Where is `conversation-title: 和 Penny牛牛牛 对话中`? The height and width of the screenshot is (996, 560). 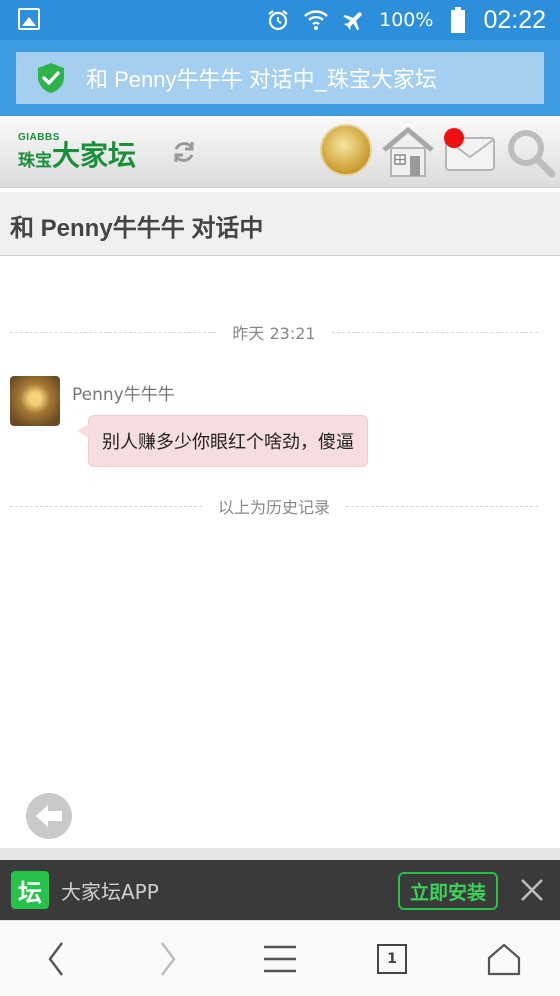
conversation-title: 和 Penny牛牛牛 对话中 is located at coordinates (137, 228).